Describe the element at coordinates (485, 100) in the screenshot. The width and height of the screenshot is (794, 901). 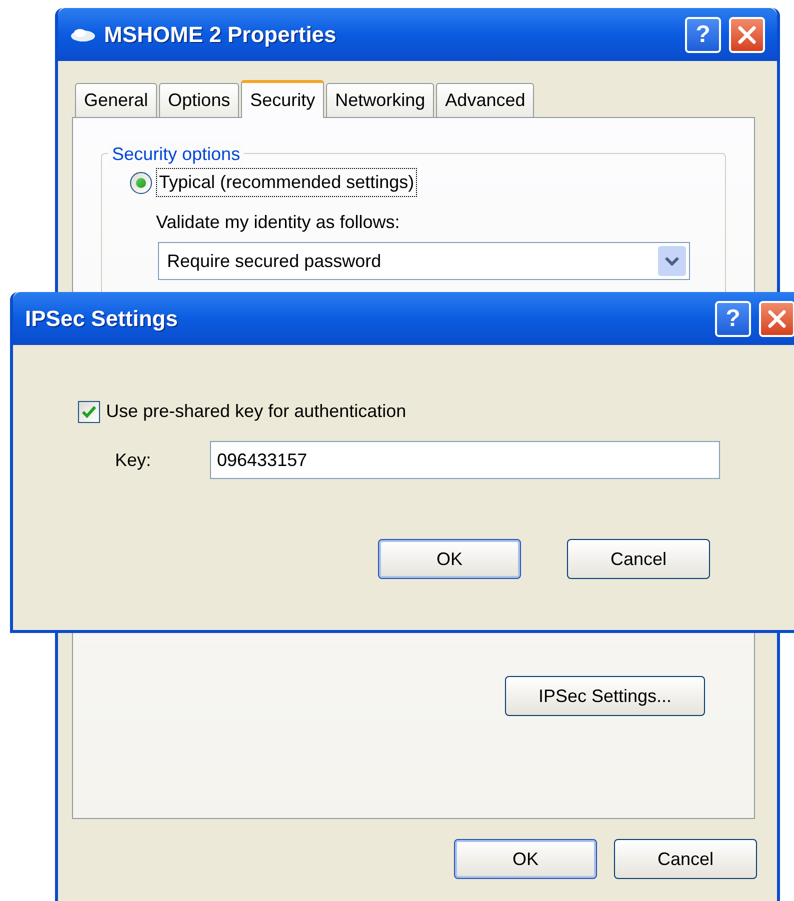
I see `tab: Advanced` at that location.